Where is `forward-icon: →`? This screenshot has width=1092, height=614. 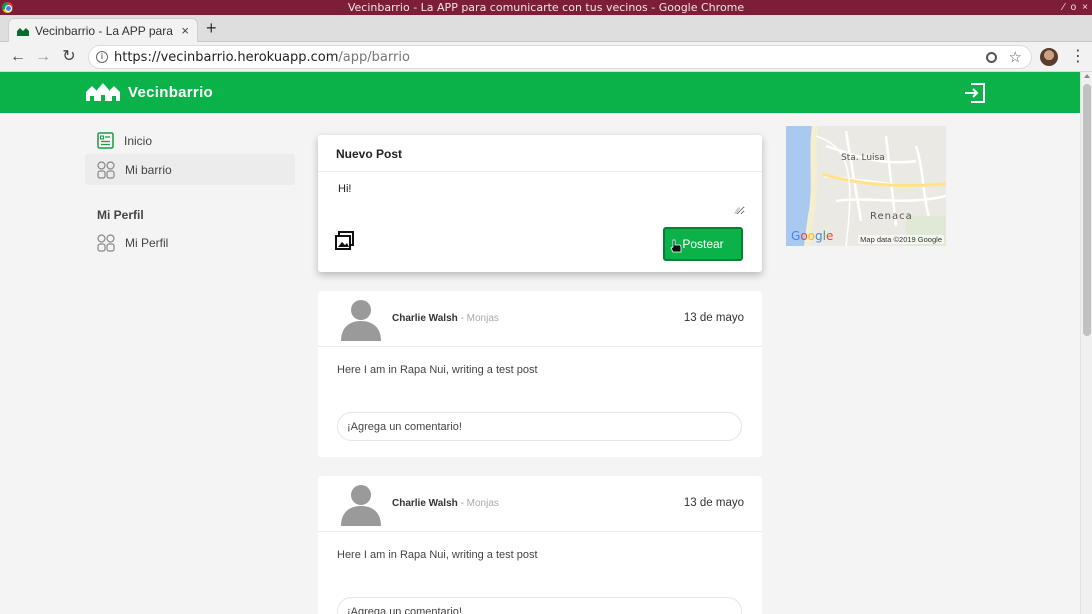
forward-icon: → is located at coordinates (43, 57).